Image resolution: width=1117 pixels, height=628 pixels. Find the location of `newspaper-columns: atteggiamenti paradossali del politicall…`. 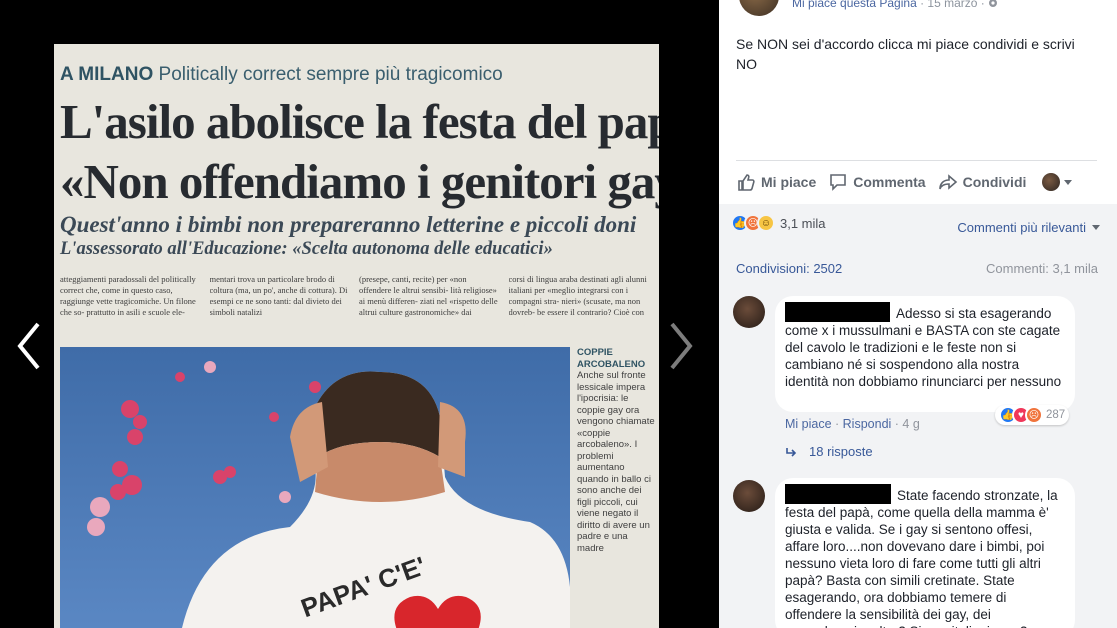

newspaper-columns: atteggiamenti paradossali del politicall… is located at coordinates (355, 304).